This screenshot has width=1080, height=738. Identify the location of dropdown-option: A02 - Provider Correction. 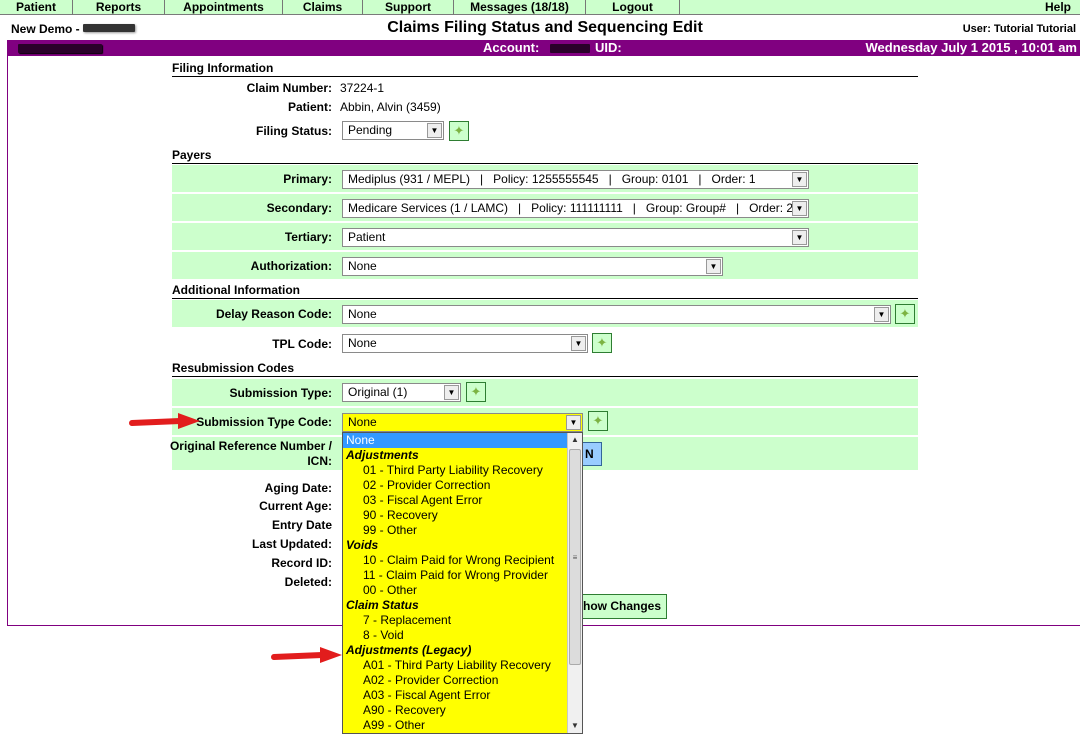
(462, 680).